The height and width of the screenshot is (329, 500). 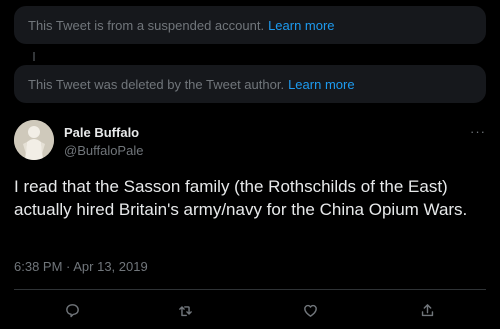 I want to click on reply-icon, so click(x=72, y=310).